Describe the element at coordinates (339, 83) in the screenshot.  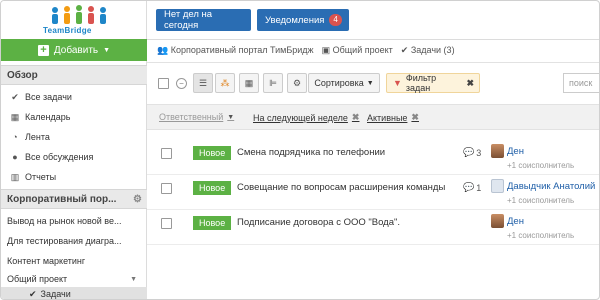
I see `sort-label: Сортировка` at that location.